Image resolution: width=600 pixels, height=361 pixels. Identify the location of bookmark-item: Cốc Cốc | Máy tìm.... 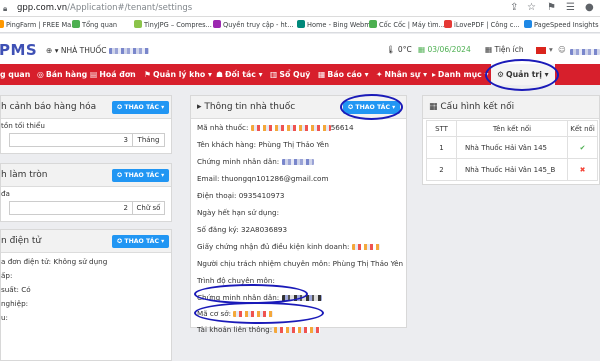
(407, 25).